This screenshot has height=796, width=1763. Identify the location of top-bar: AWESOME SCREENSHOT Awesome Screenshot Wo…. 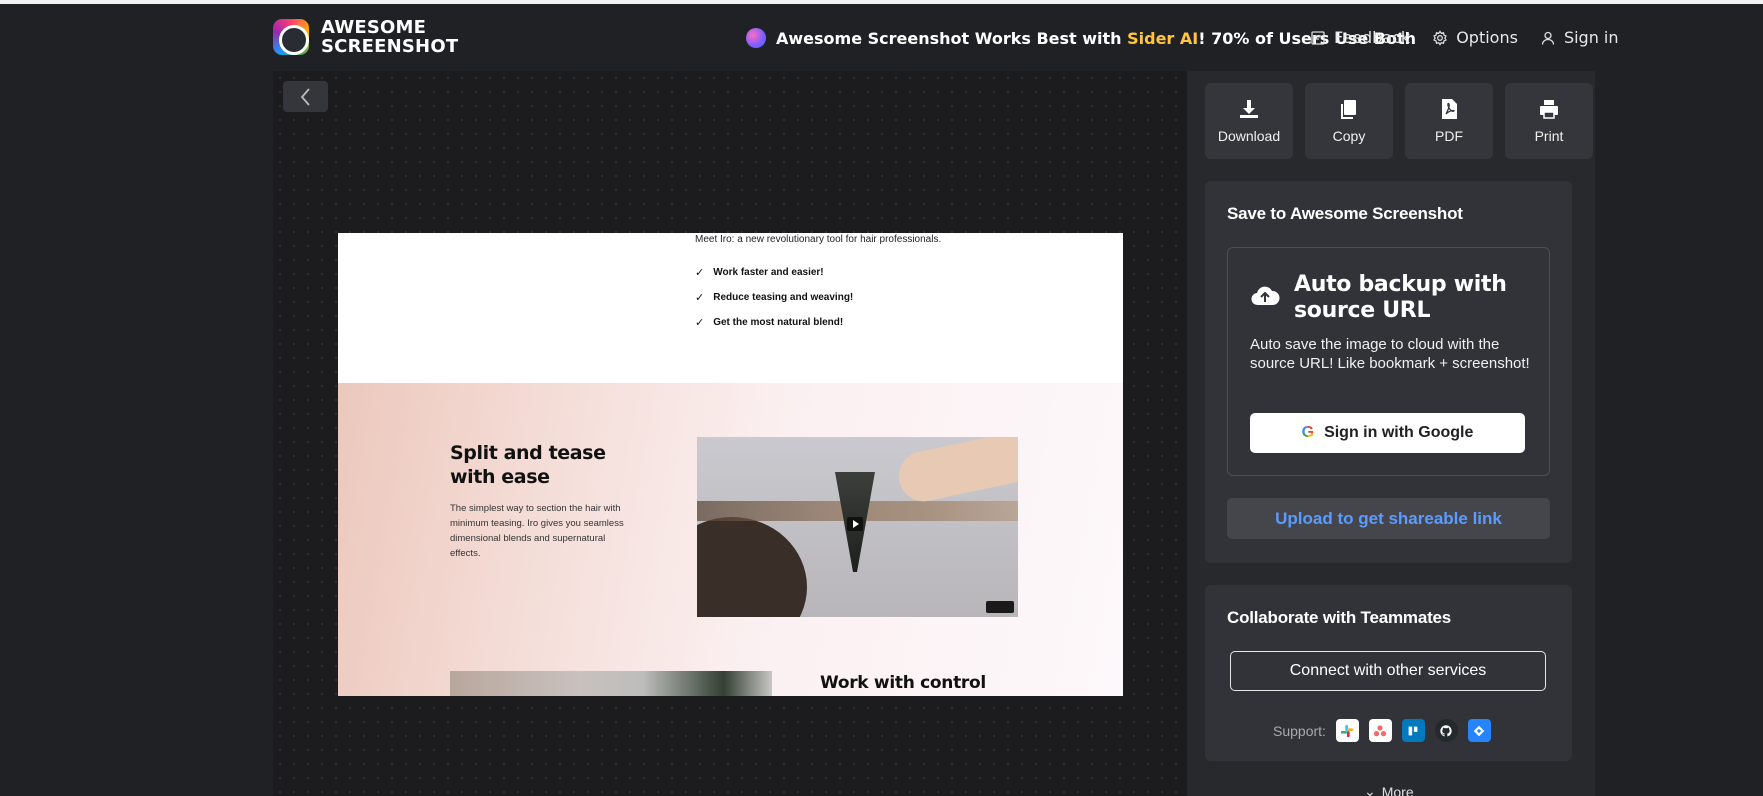
(881, 37).